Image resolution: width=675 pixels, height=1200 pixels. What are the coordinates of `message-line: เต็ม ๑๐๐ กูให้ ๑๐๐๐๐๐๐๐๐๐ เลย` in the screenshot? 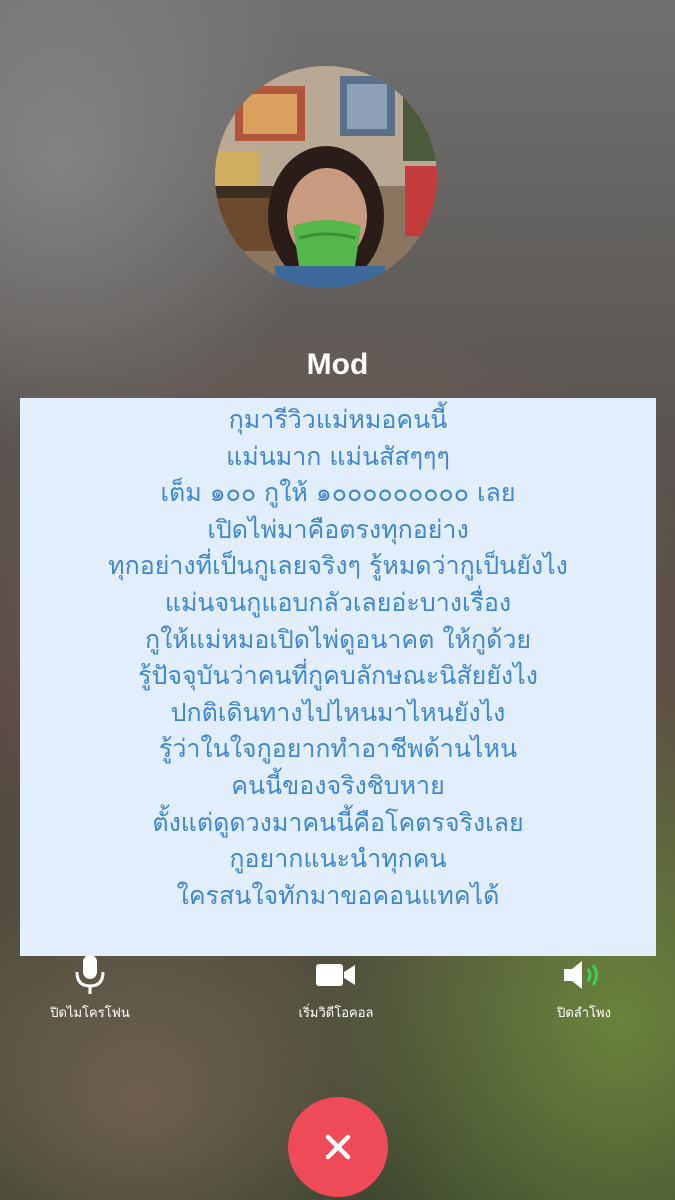 It's located at (338, 493).